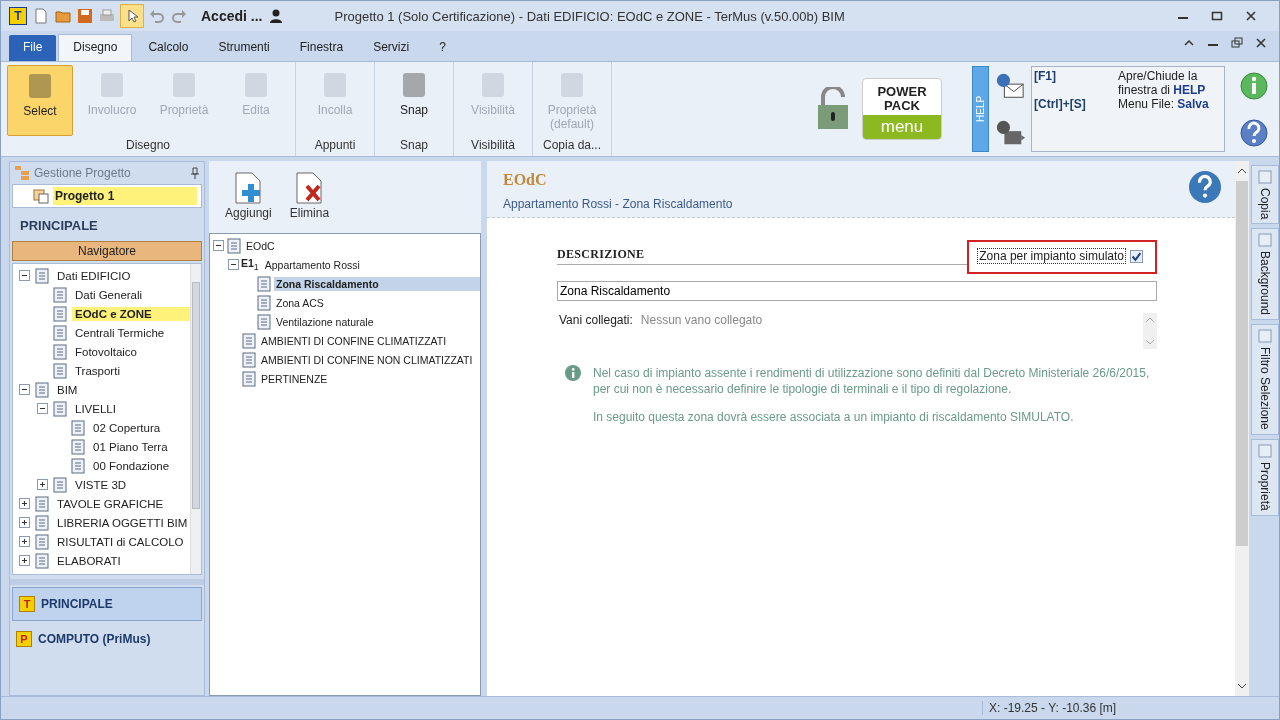 Image resolution: width=1280 pixels, height=720 pixels. Describe the element at coordinates (1265, 380) in the screenshot. I see `side-tab: Filtro Selezione` at that location.